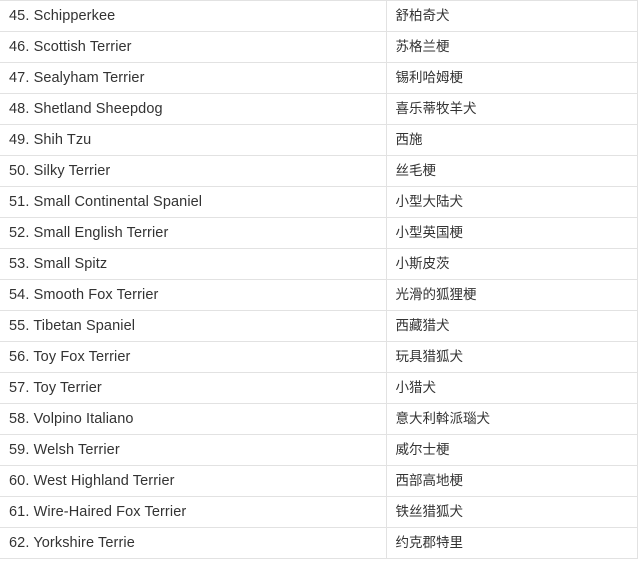  I want to click on breed-name-en: 57. Toy Terrier, so click(193, 388).